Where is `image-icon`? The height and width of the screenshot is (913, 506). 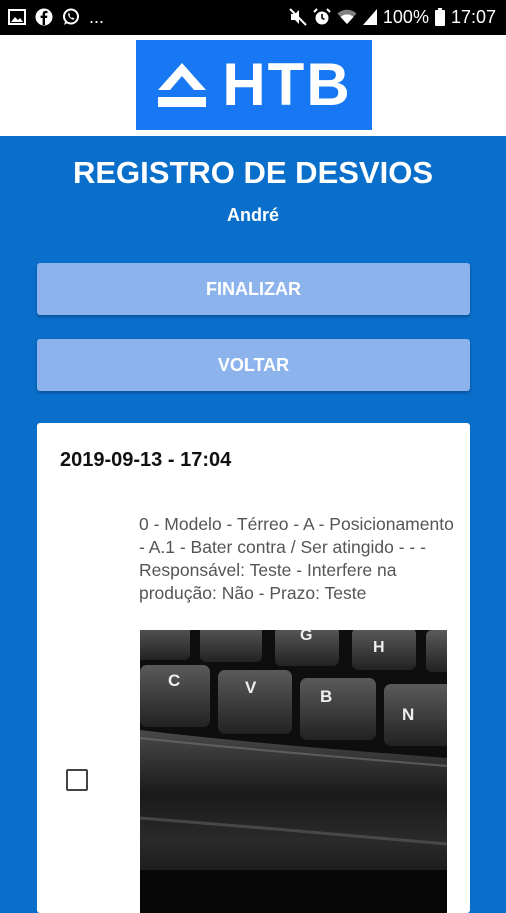
image-icon is located at coordinates (17, 17).